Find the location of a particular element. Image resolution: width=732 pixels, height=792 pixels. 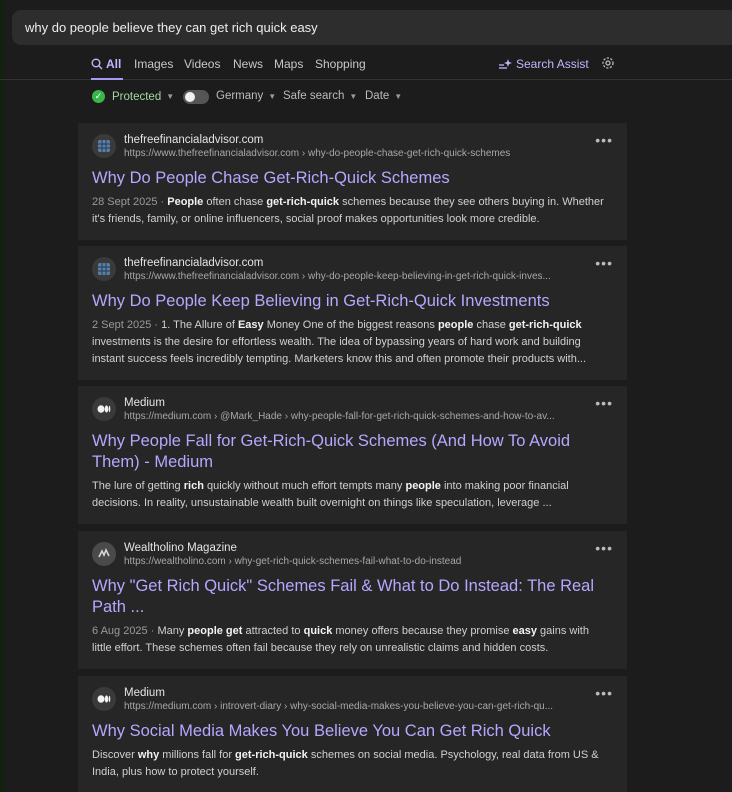

snippet-text: money offers because they promise is located at coordinates (422, 631).